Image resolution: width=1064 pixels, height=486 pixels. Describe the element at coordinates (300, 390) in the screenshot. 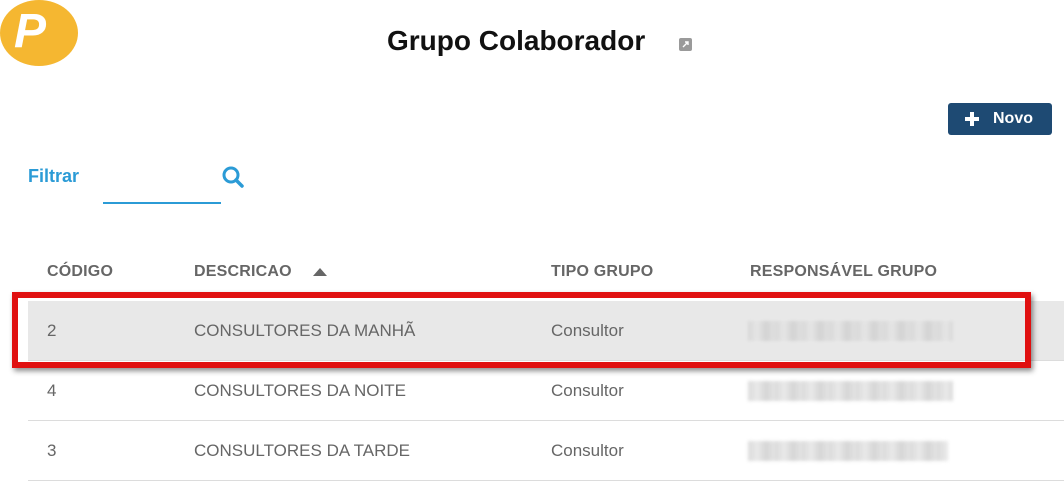

I see `cell-descricao: CONSULTORES DA NOITE` at that location.